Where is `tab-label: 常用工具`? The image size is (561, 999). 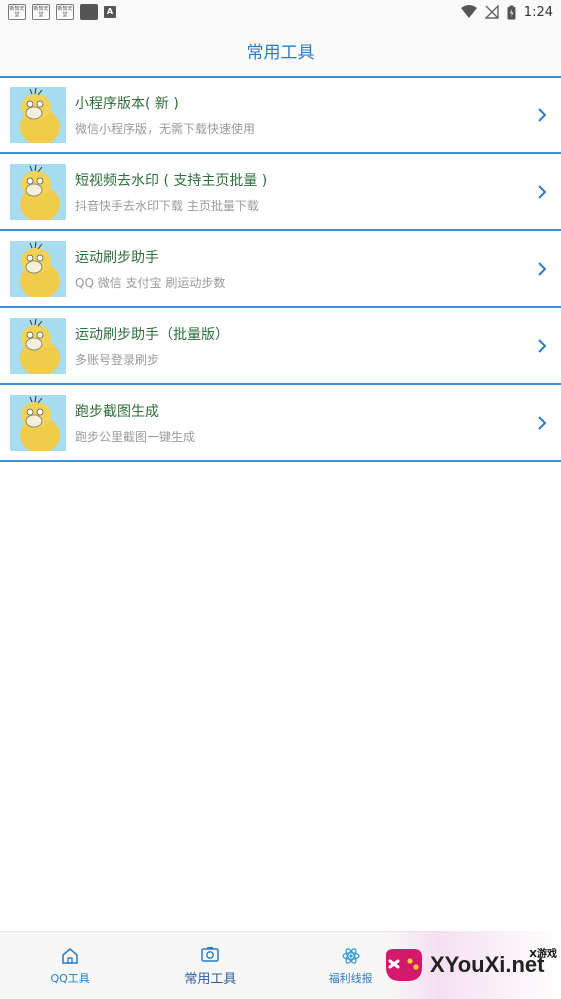 tab-label: 常用工具 is located at coordinates (210, 979).